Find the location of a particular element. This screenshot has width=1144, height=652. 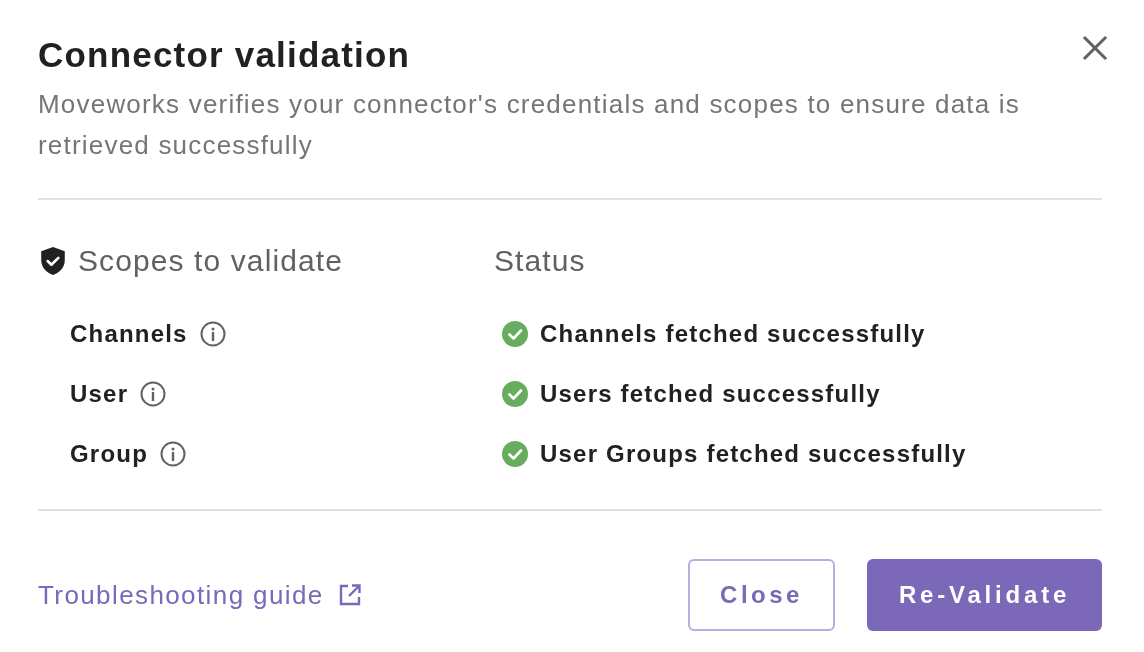

secondary-button: Close is located at coordinates (761, 595).